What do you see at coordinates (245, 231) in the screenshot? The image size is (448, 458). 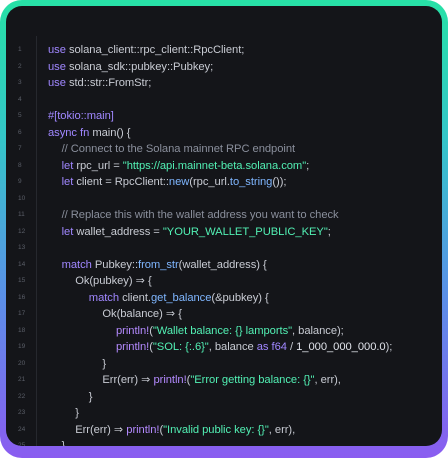 I see `code-token: "YOUR_WALLET_PUBLIC_KEY"` at bounding box center [245, 231].